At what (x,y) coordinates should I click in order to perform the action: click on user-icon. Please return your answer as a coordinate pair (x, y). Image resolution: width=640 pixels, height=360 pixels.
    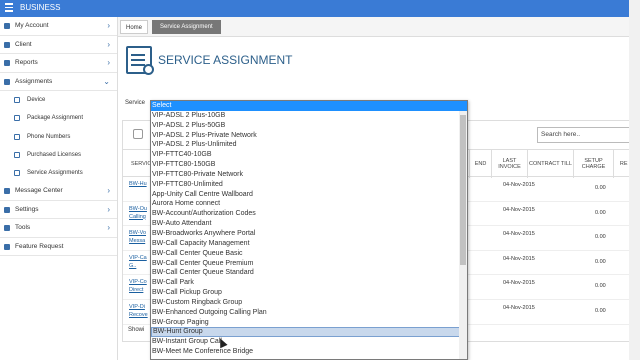
    Looking at the image, I should click on (7, 26).